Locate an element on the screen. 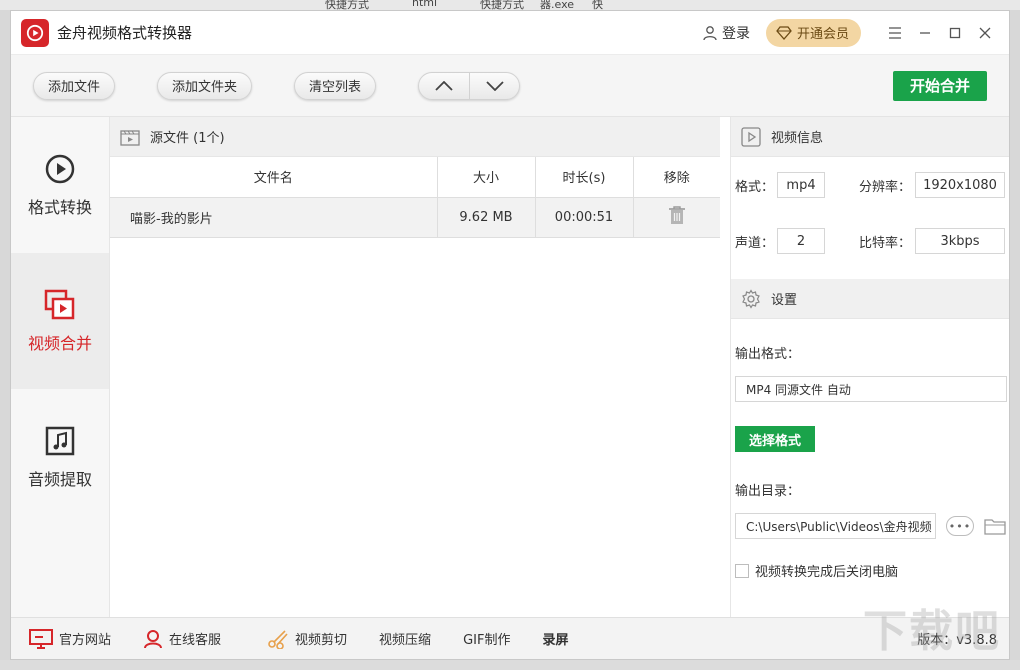 This screenshot has height=670, width=1020. desktop-right-strip is located at coordinates (1015, 340).